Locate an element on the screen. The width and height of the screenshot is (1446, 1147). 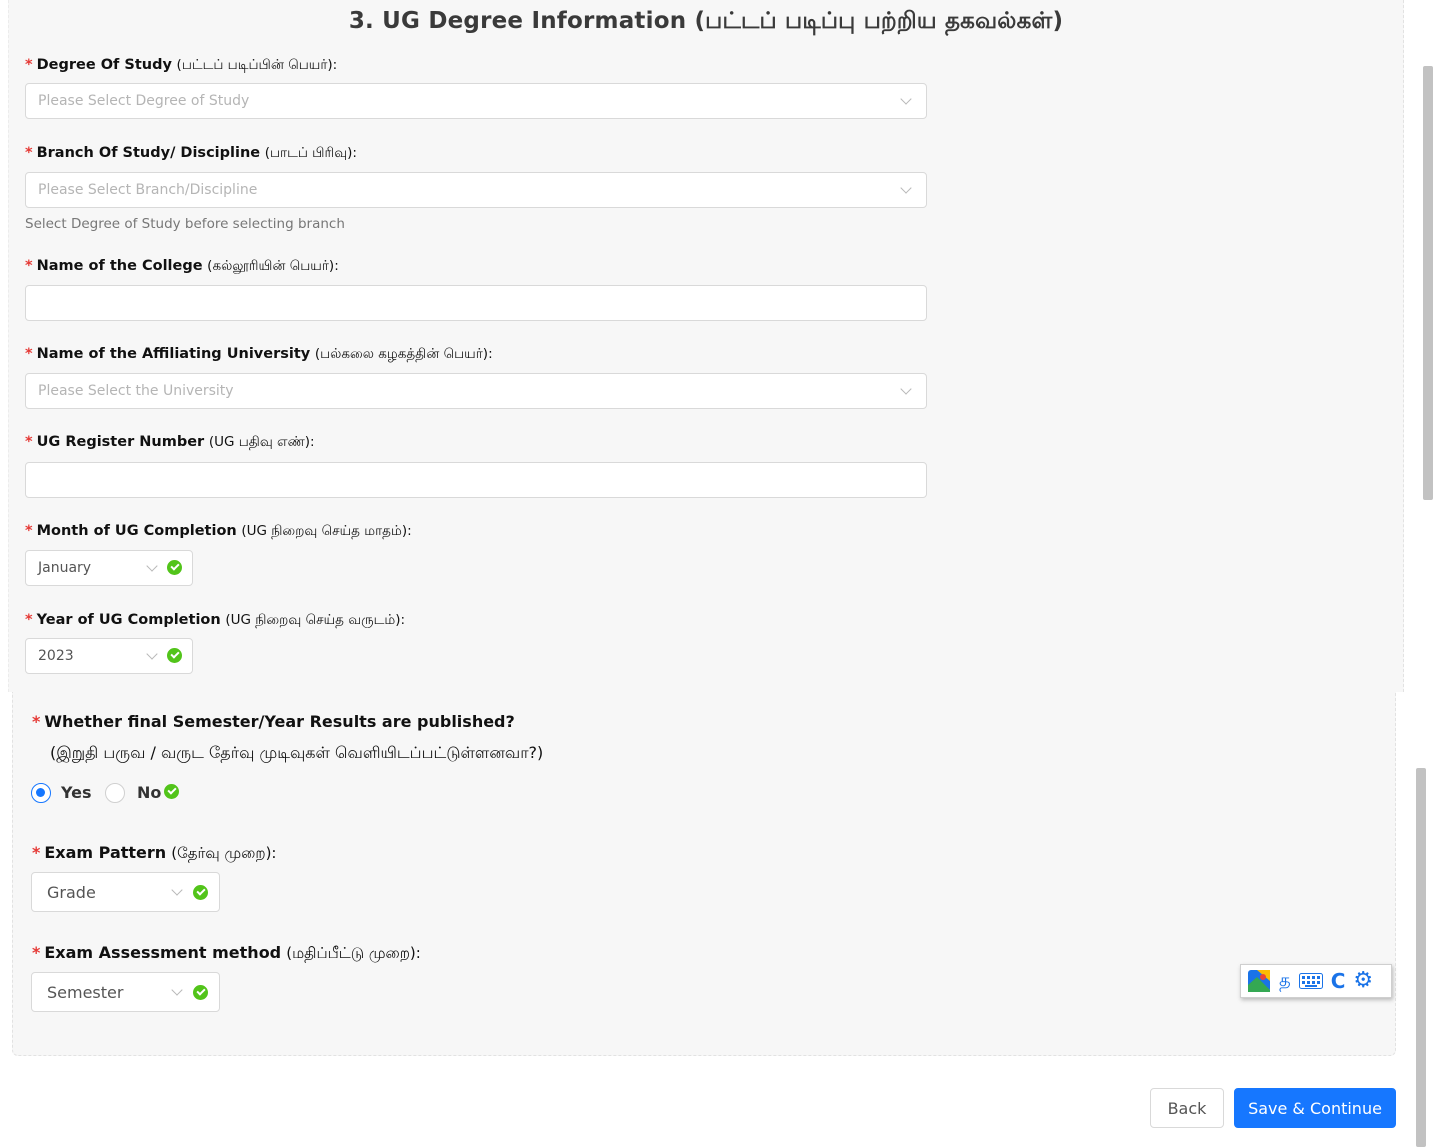
keyboard-icon is located at coordinates (1310, 981).